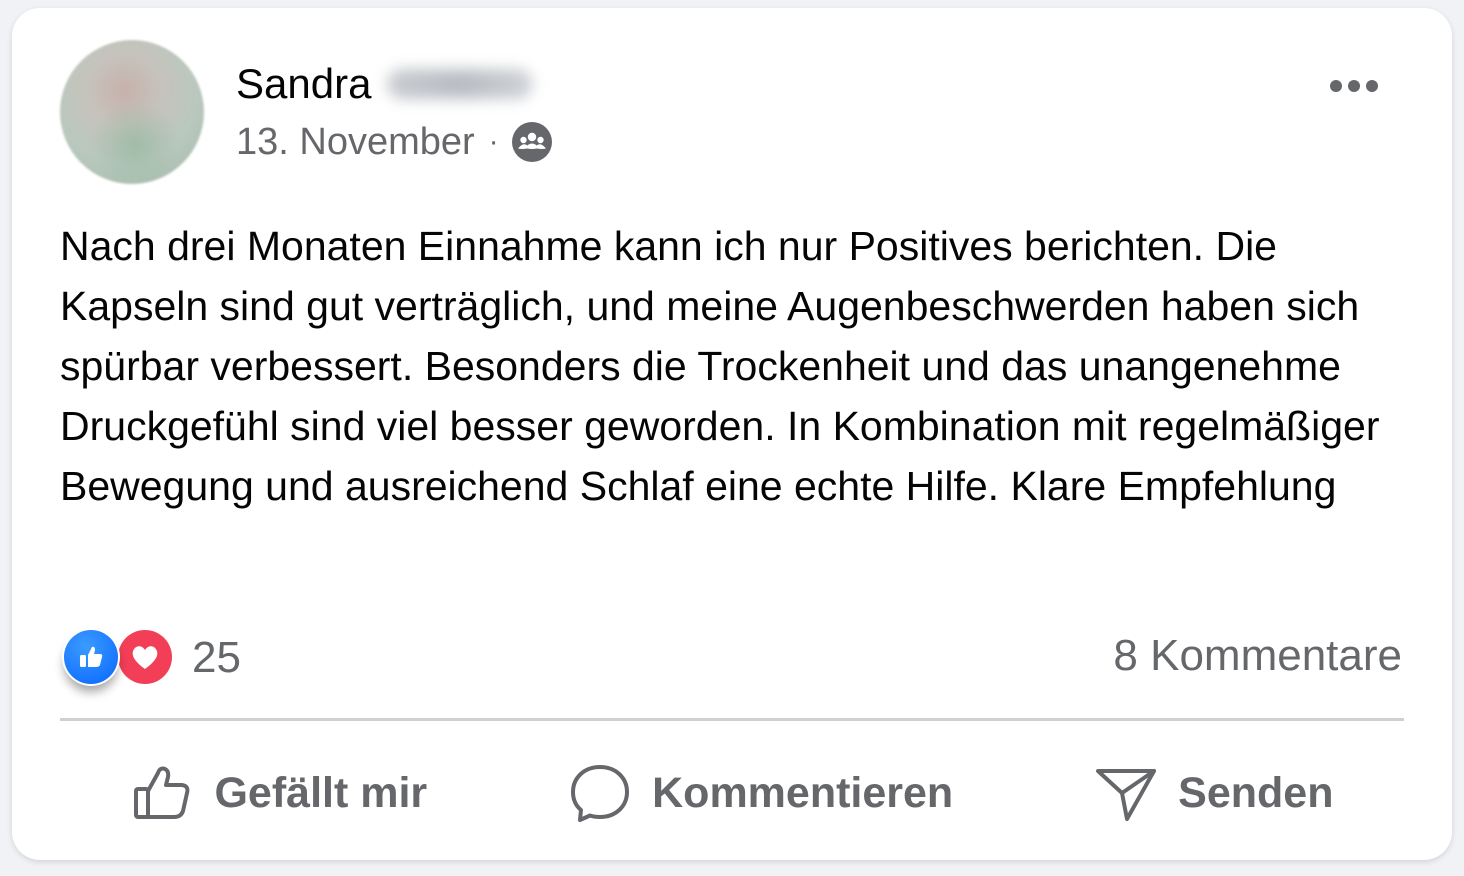 The width and height of the screenshot is (1464, 876). What do you see at coordinates (162, 793) in the screenshot?
I see `thumbs-up-icon` at bounding box center [162, 793].